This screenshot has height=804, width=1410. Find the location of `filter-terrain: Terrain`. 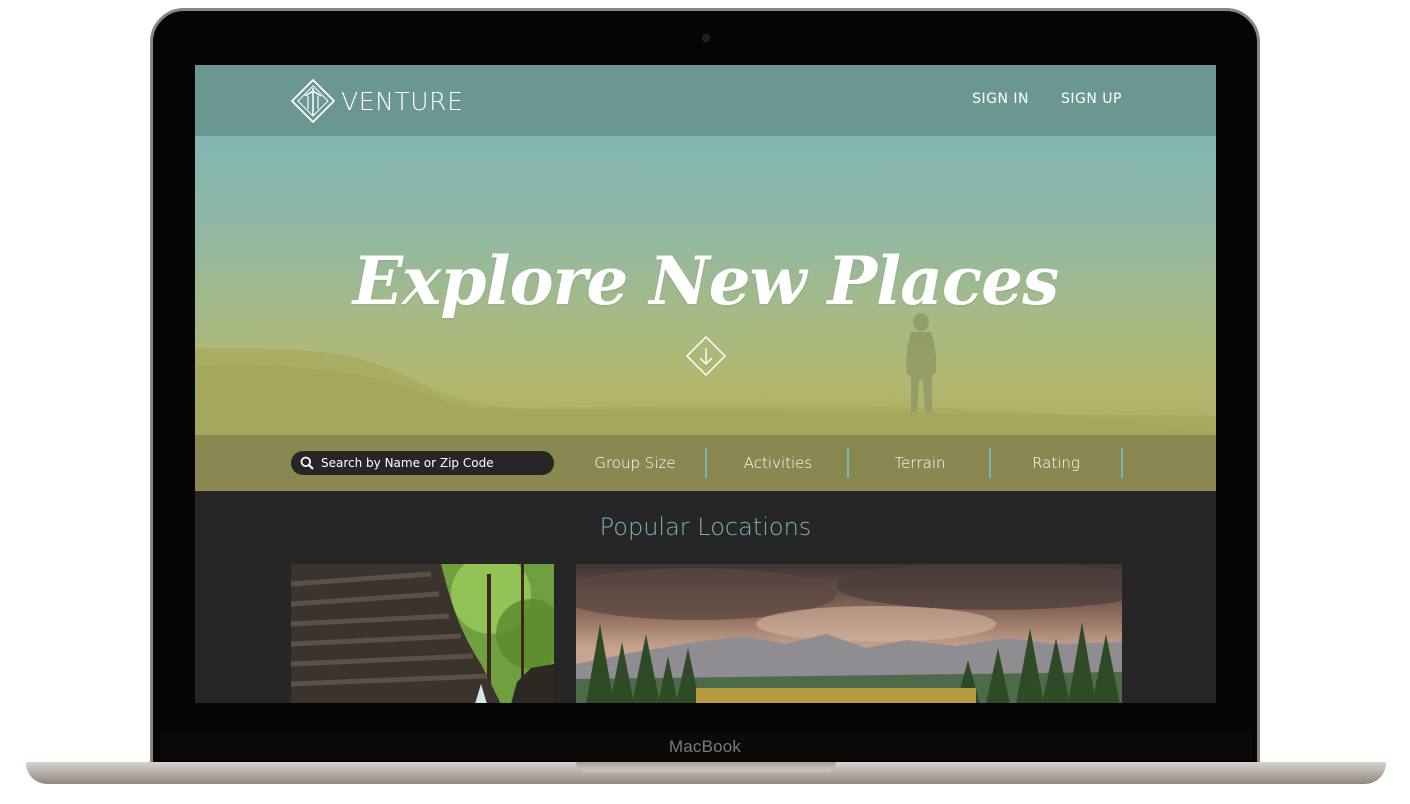

filter-terrain: Terrain is located at coordinates (920, 463).